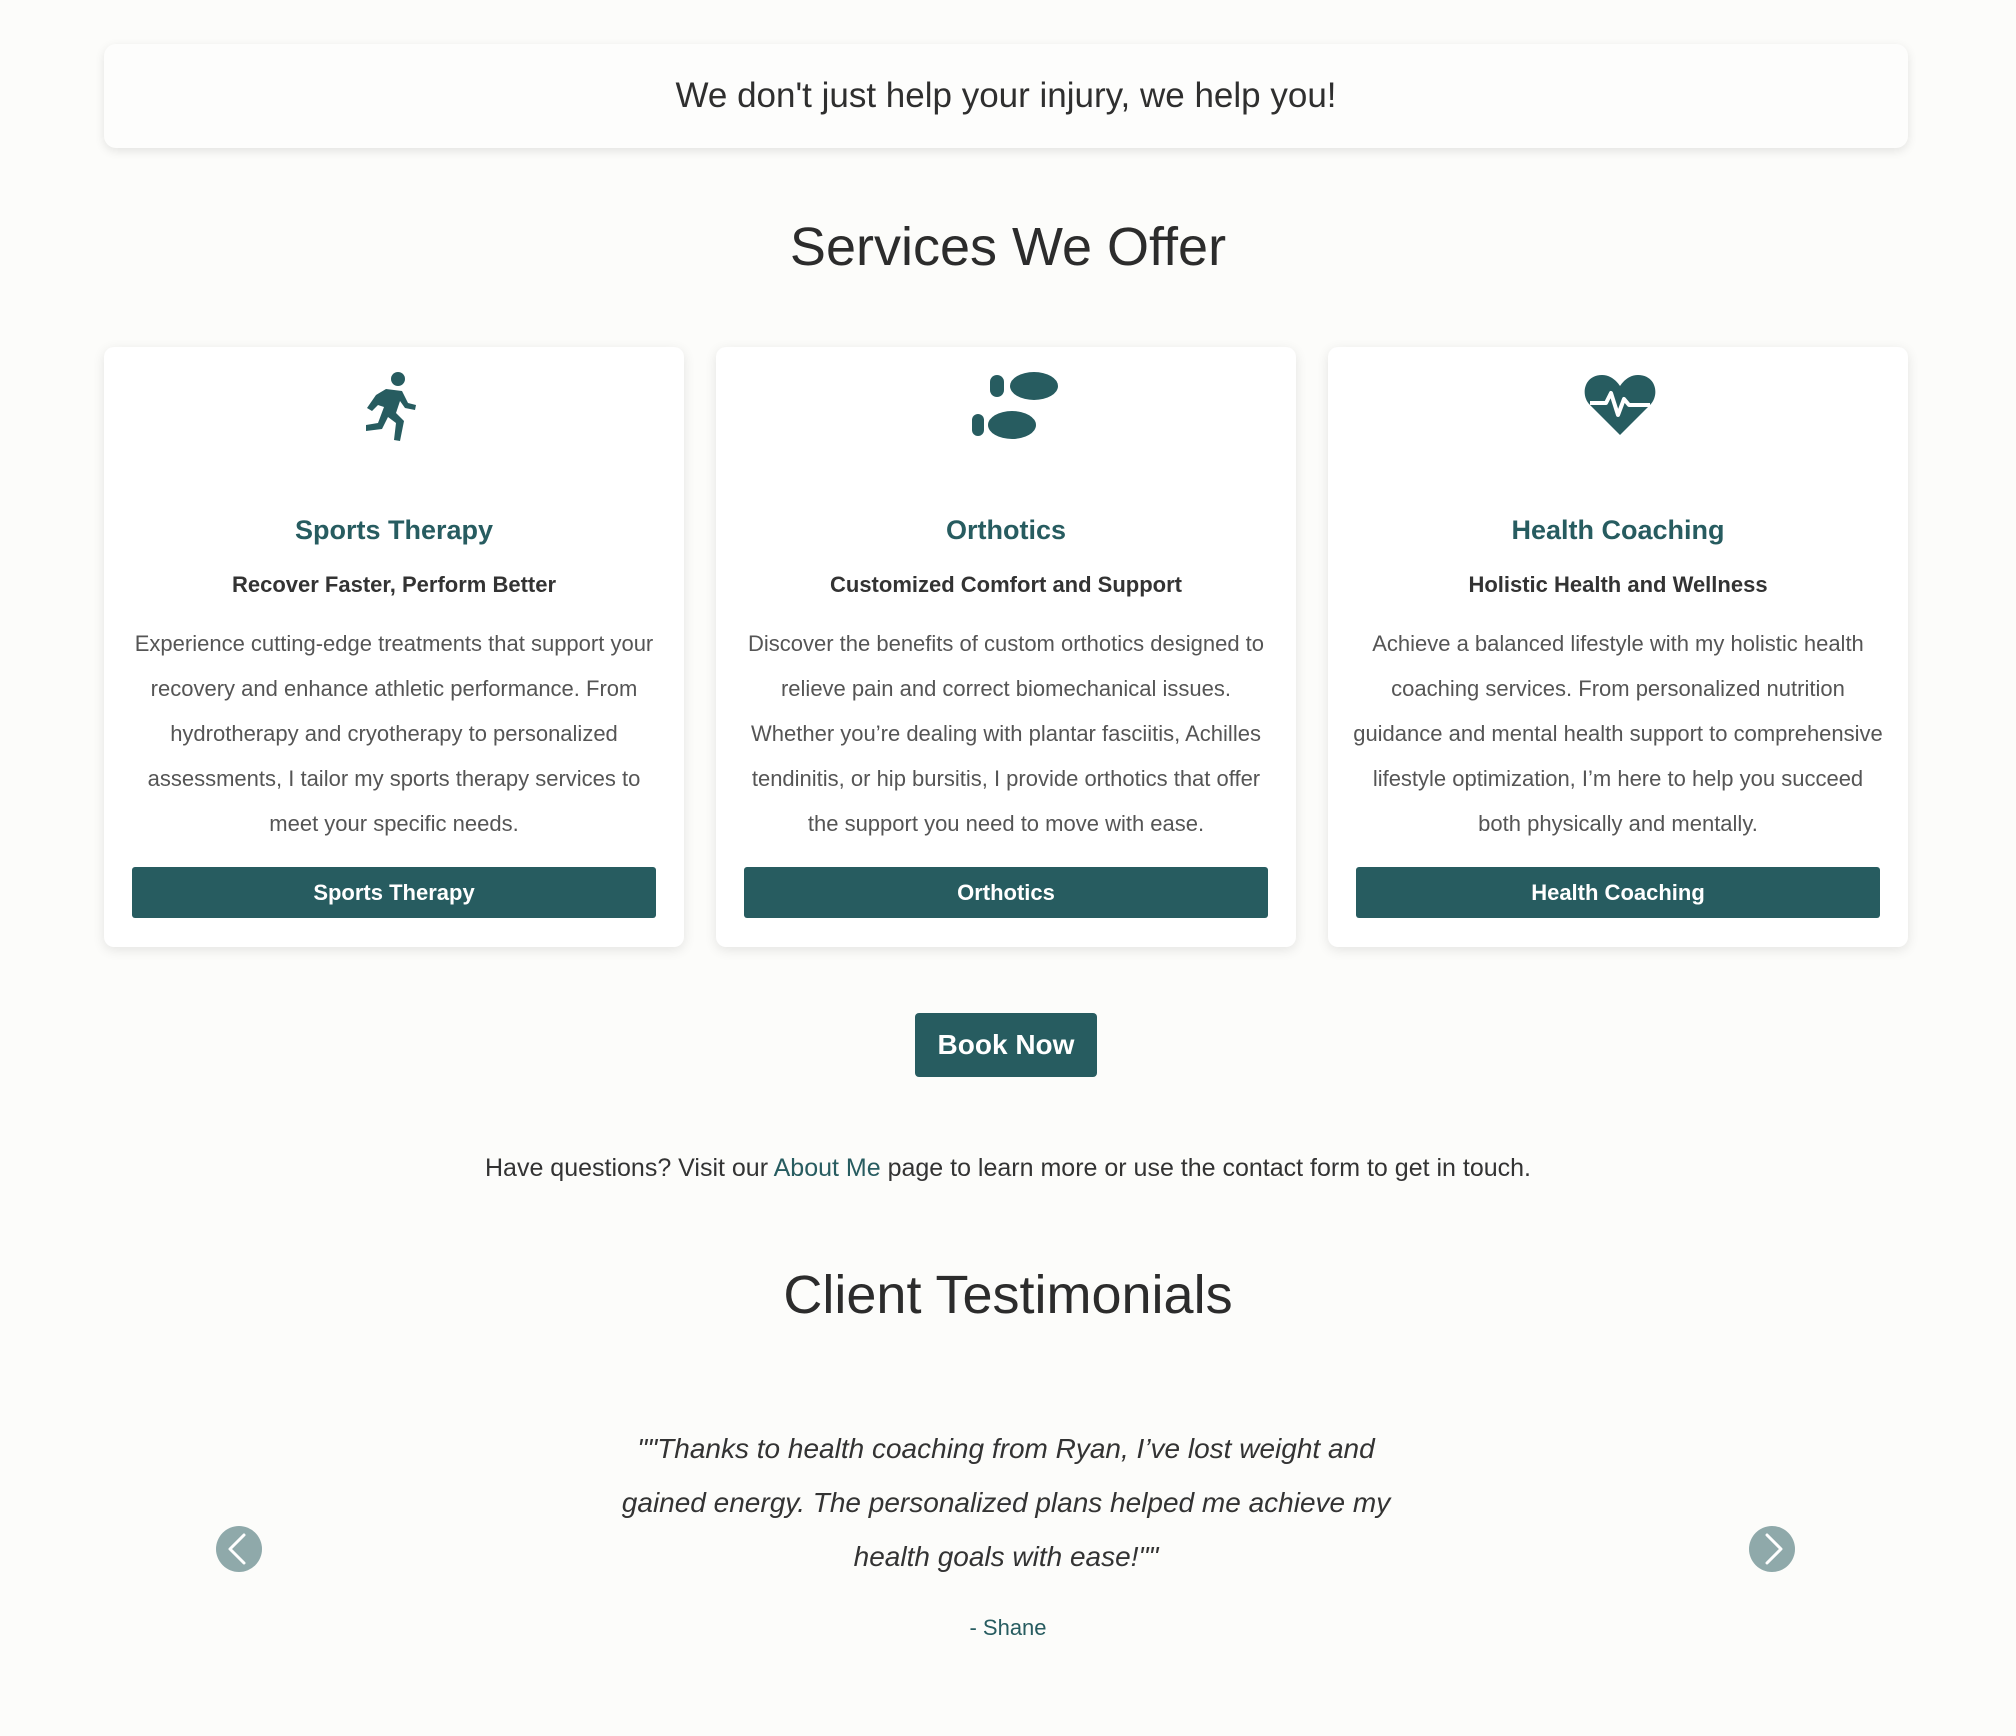 The height and width of the screenshot is (1736, 2016). Describe the element at coordinates (1008, 1627) in the screenshot. I see `testimonial-author: - Shane` at that location.